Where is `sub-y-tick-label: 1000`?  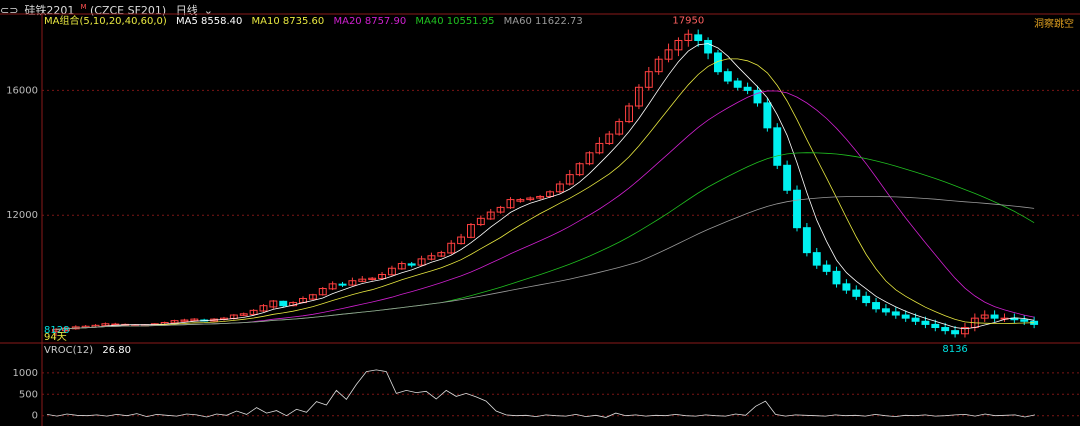 sub-y-tick-label: 1000 is located at coordinates (25, 373).